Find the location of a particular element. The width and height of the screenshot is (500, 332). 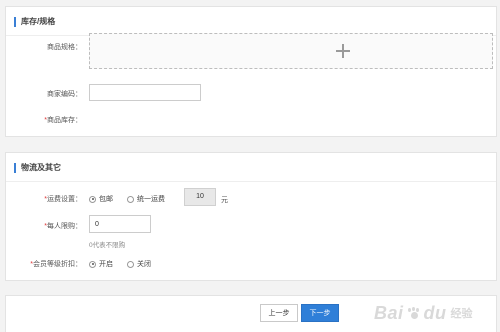

shipping-fee-field: 10 is located at coordinates (200, 197).